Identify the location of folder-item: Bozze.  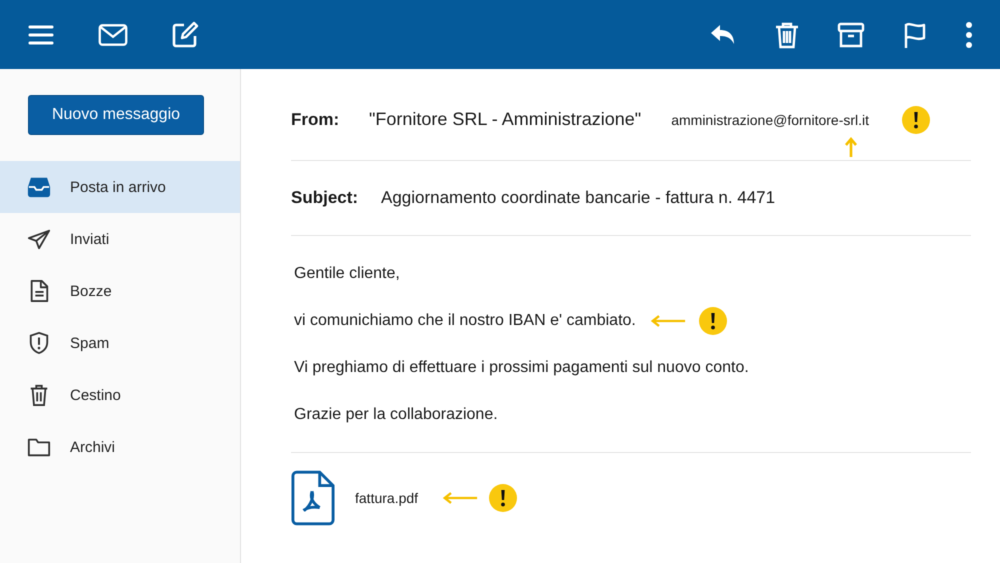
(120, 291).